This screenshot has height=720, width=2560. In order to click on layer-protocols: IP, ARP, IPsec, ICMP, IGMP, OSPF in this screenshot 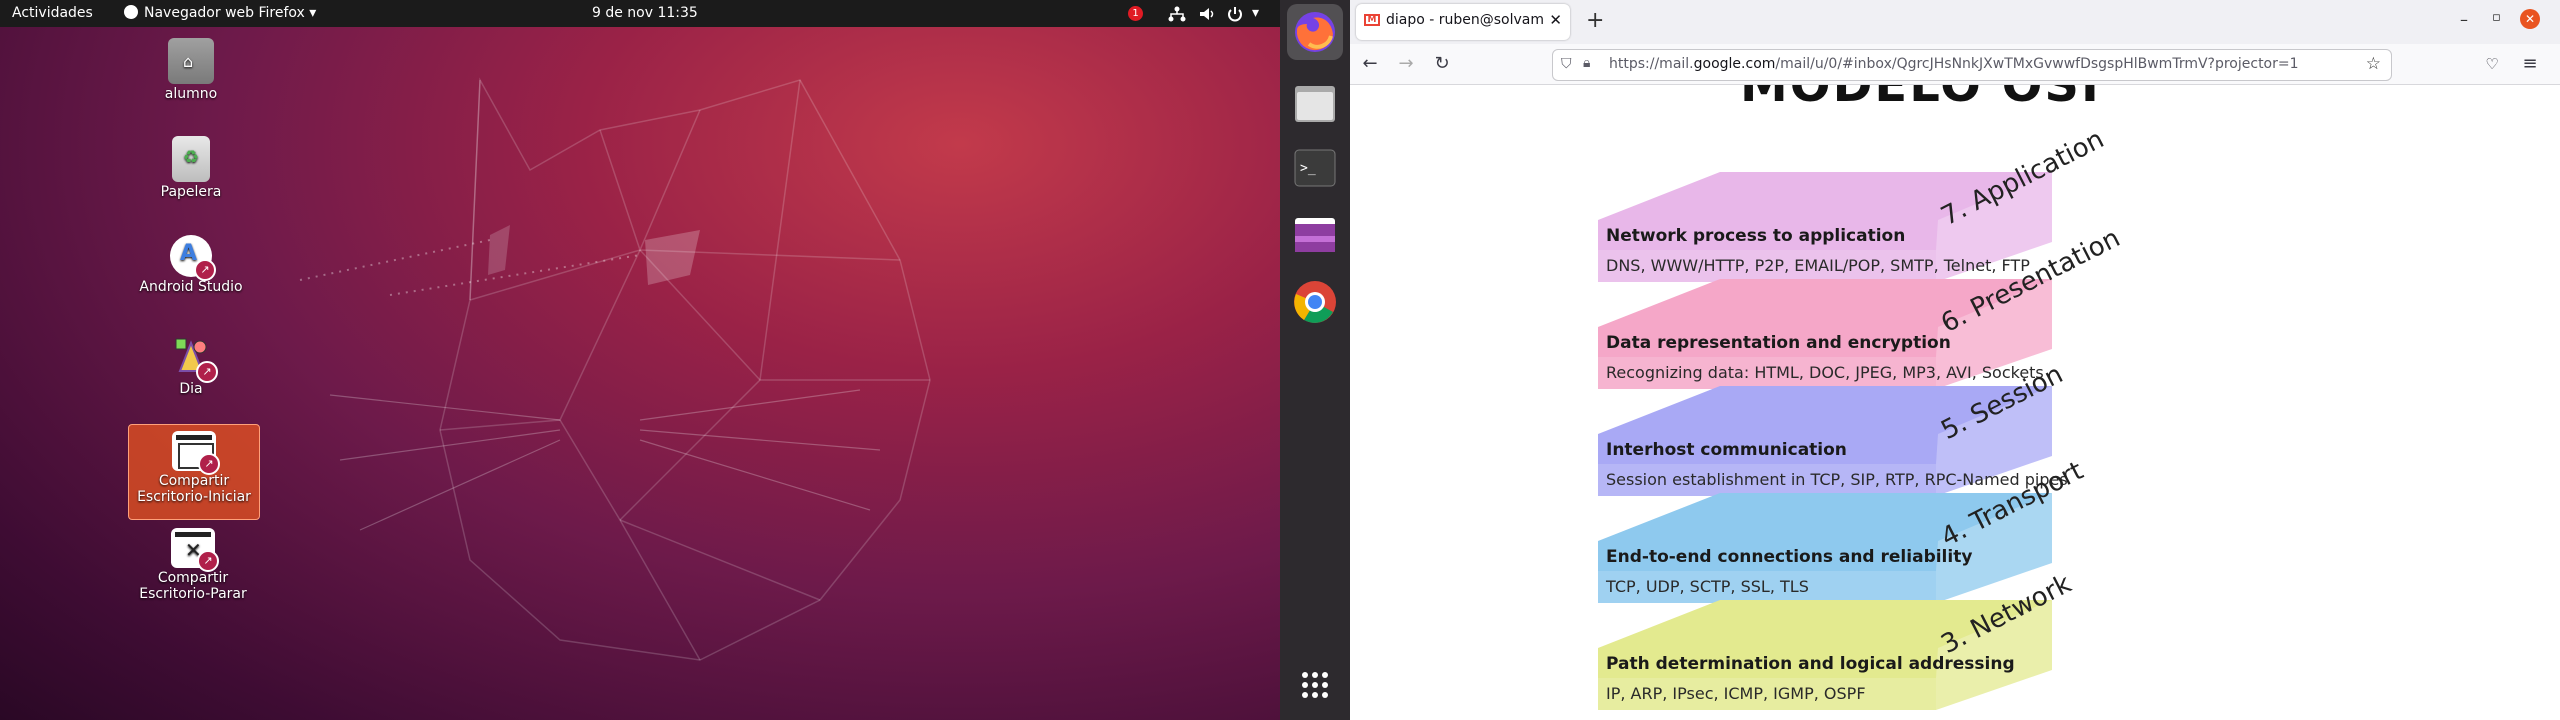, I will do `click(1736, 693)`.